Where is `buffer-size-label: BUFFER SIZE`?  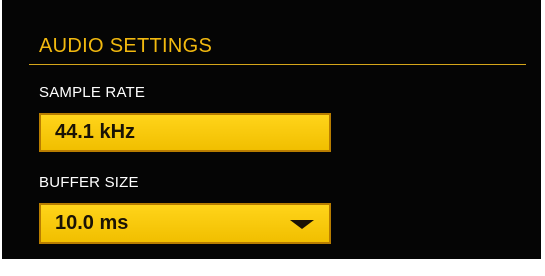
buffer-size-label: BUFFER SIZE is located at coordinates (89, 182).